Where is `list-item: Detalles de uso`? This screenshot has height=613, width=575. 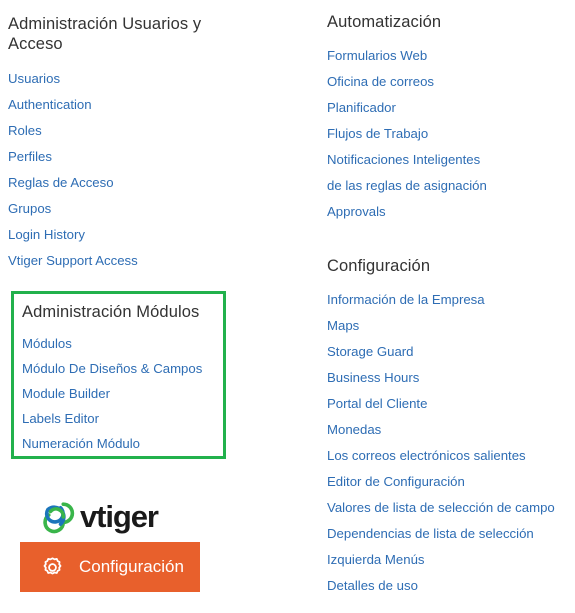
list-item: Detalles de uso is located at coordinates (451, 586).